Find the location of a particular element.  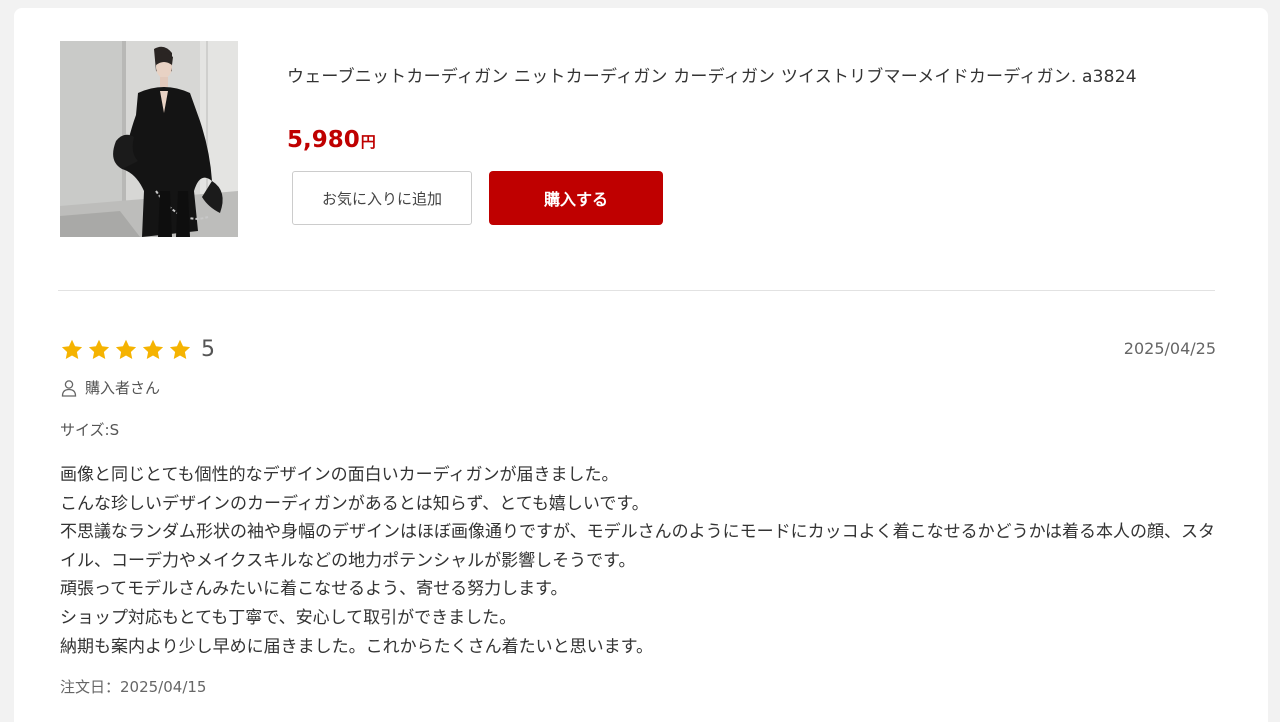

product-image is located at coordinates (149, 139).